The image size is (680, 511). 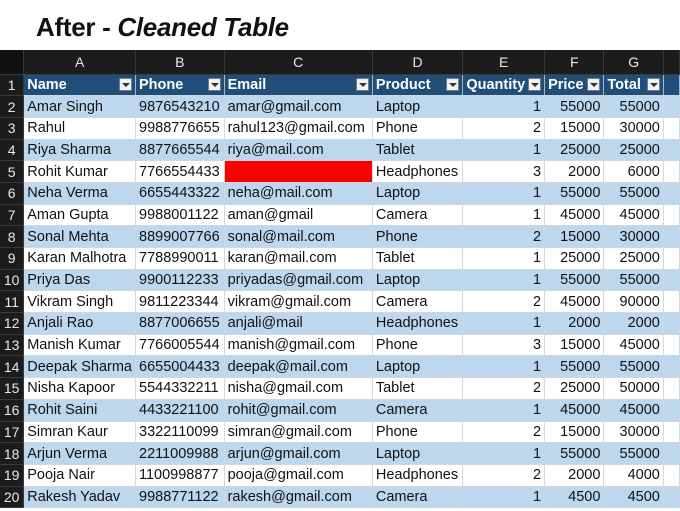 What do you see at coordinates (79, 432) in the screenshot?
I see `cell-name: Simran Kaur` at bounding box center [79, 432].